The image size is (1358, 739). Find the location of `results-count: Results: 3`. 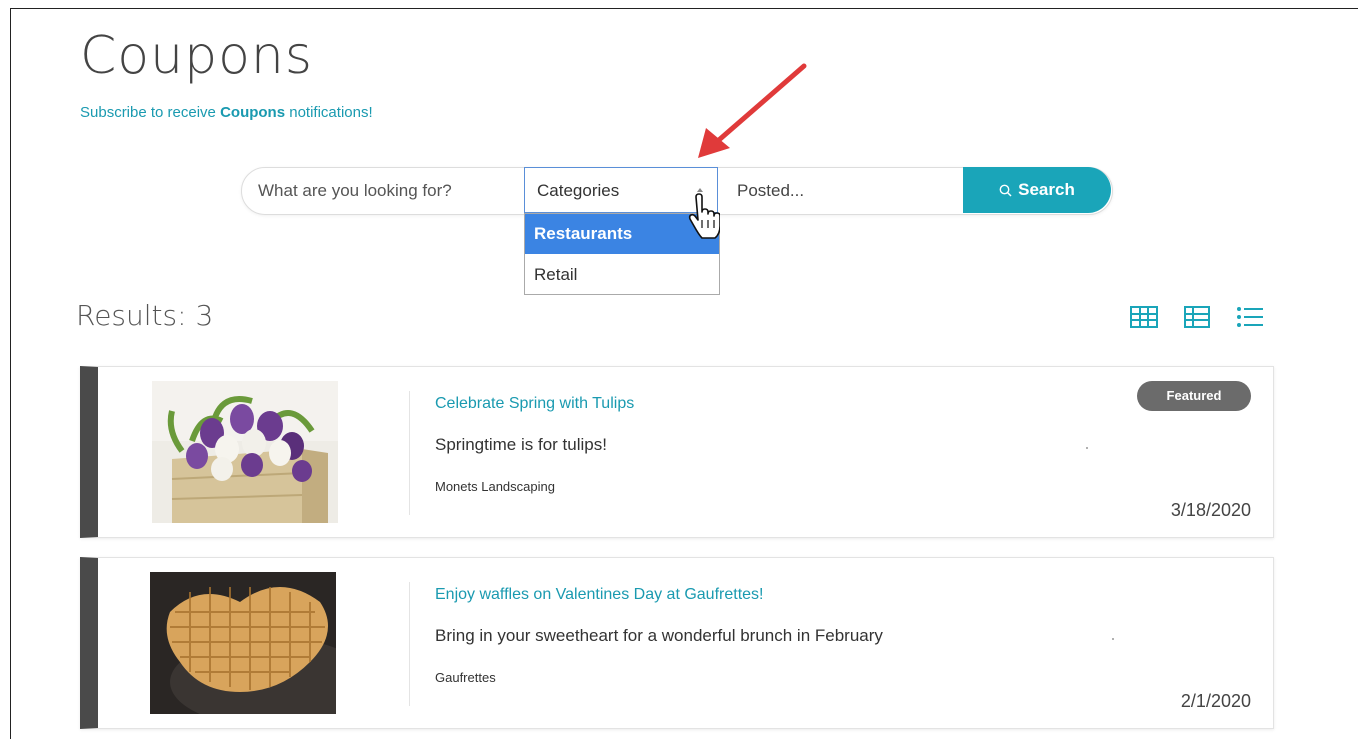

results-count: Results: 3 is located at coordinates (145, 315).